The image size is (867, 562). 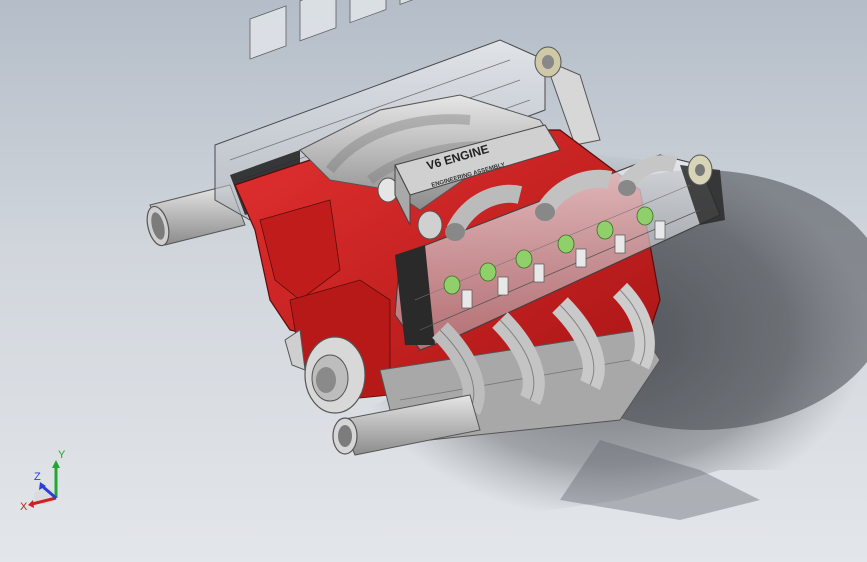 What do you see at coordinates (56, 464) in the screenshot?
I see `y-axis-arrow-icon` at bounding box center [56, 464].